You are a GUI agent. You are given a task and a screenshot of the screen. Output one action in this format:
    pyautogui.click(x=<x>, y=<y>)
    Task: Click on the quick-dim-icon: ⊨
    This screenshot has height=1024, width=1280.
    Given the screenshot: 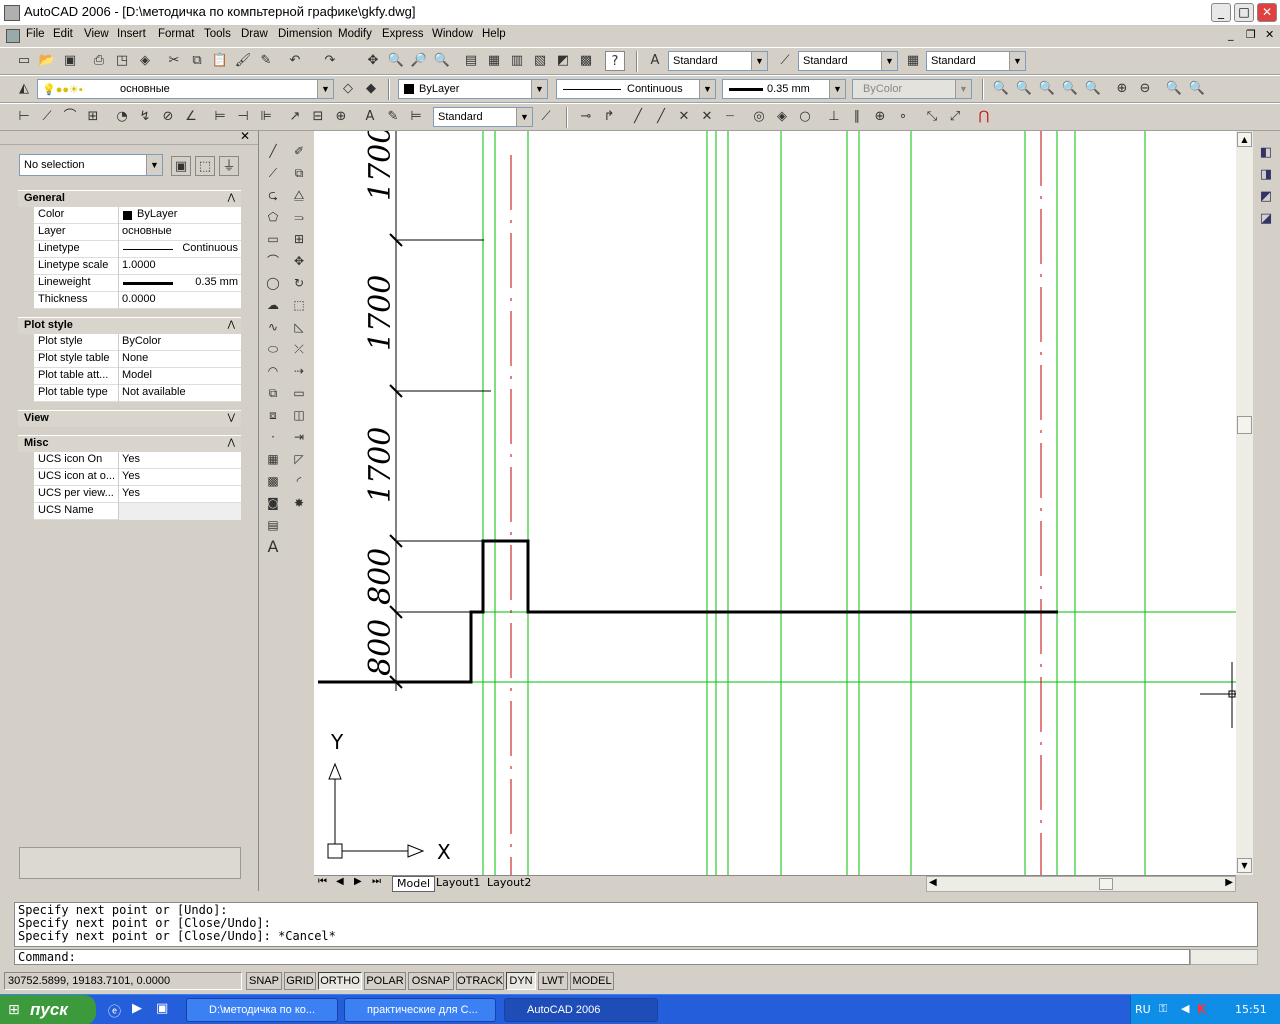 What is the action you would take?
    pyautogui.click(x=220, y=117)
    